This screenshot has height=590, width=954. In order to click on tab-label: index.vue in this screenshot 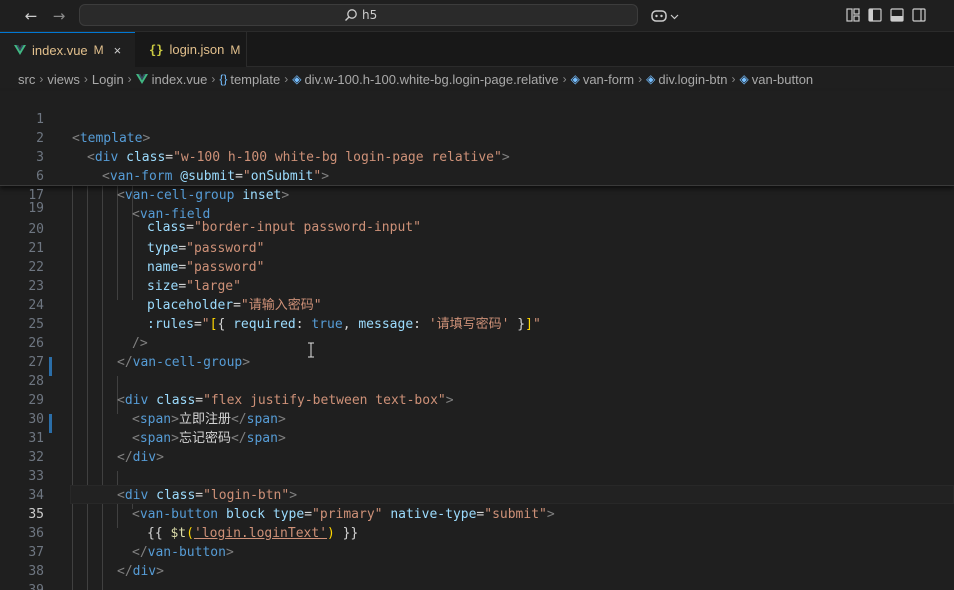, I will do `click(60, 50)`.